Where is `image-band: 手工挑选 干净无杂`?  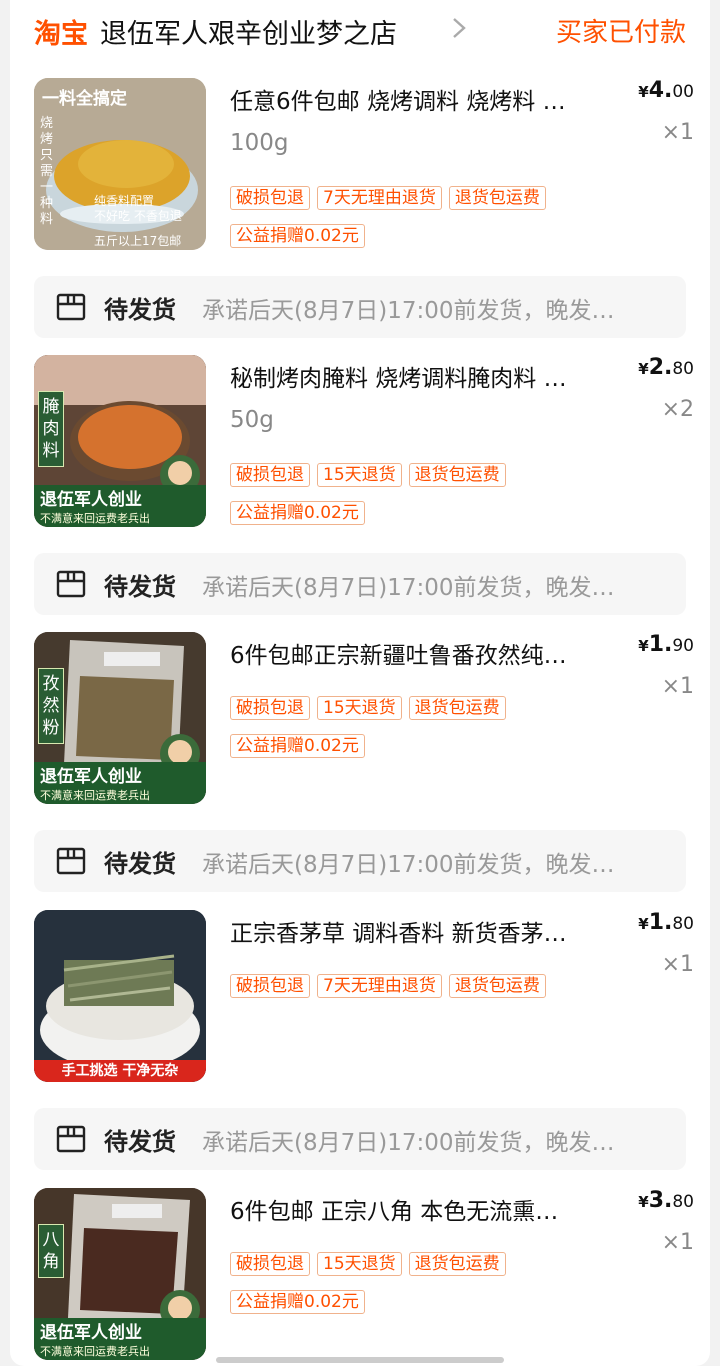 image-band: 手工挑选 干净无杂 is located at coordinates (120, 1071).